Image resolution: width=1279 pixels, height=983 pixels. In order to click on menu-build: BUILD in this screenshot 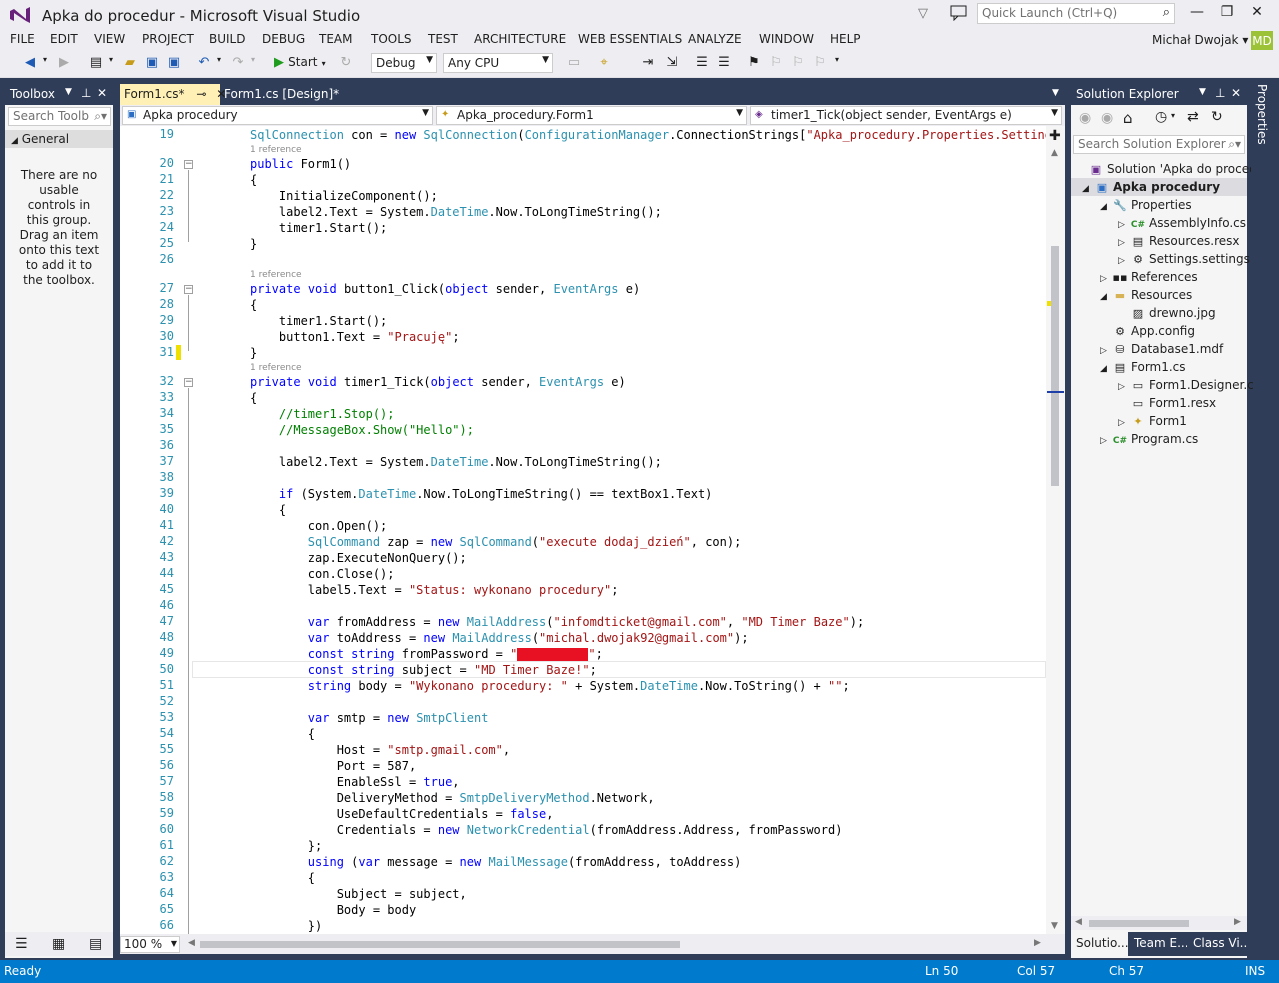, I will do `click(227, 39)`.